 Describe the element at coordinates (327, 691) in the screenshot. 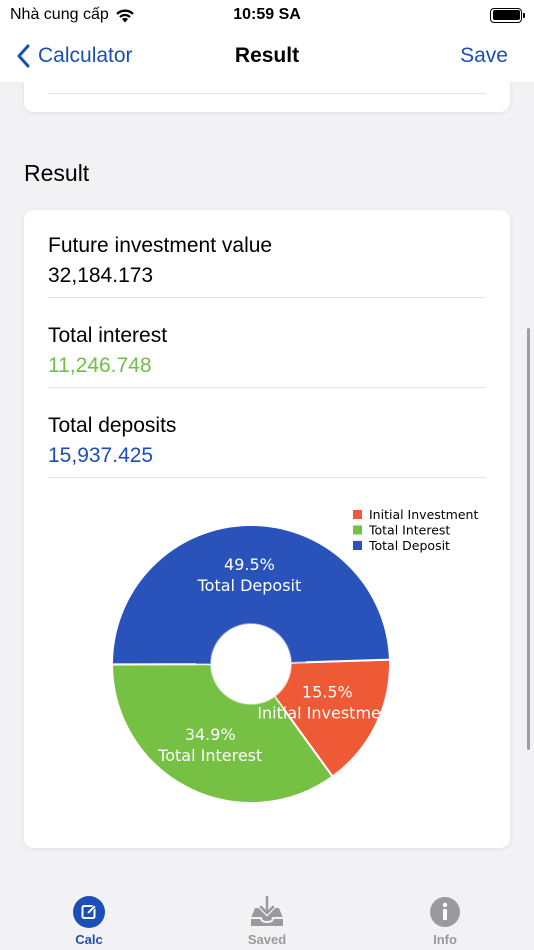

I see `pie-percent-label: 15.5%` at that location.